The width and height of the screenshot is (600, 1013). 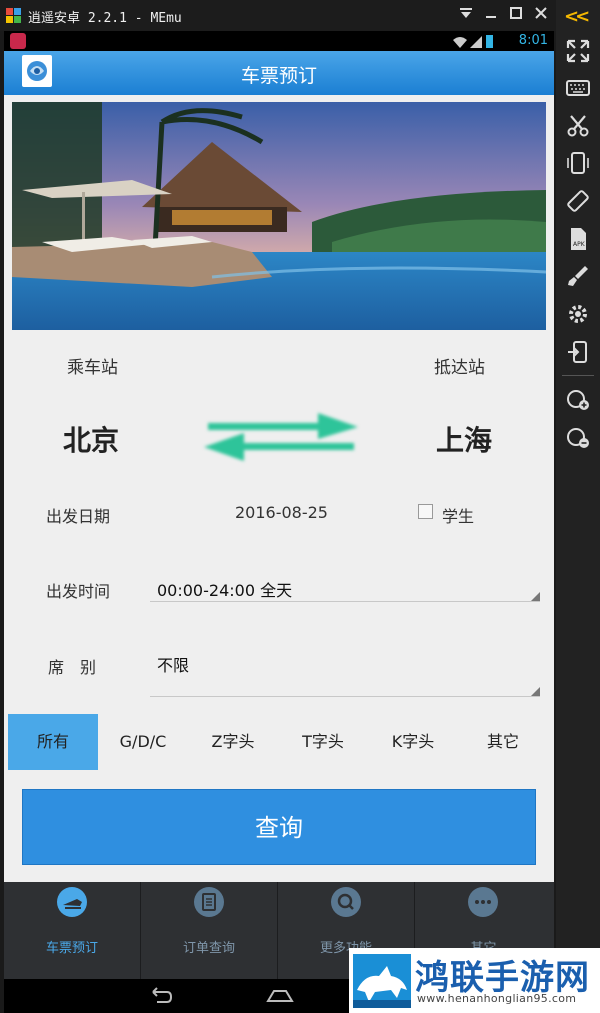 What do you see at coordinates (577, 16) in the screenshot?
I see `collapse-toolbar-icon: <<` at bounding box center [577, 16].